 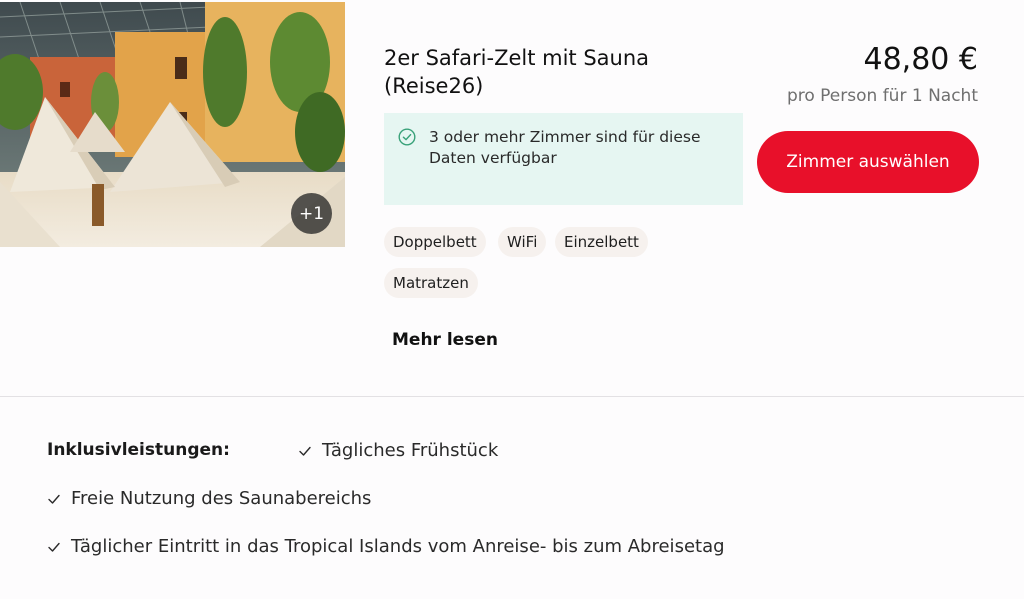 I want to click on amenity-tag: Matratzen, so click(x=431, y=283).